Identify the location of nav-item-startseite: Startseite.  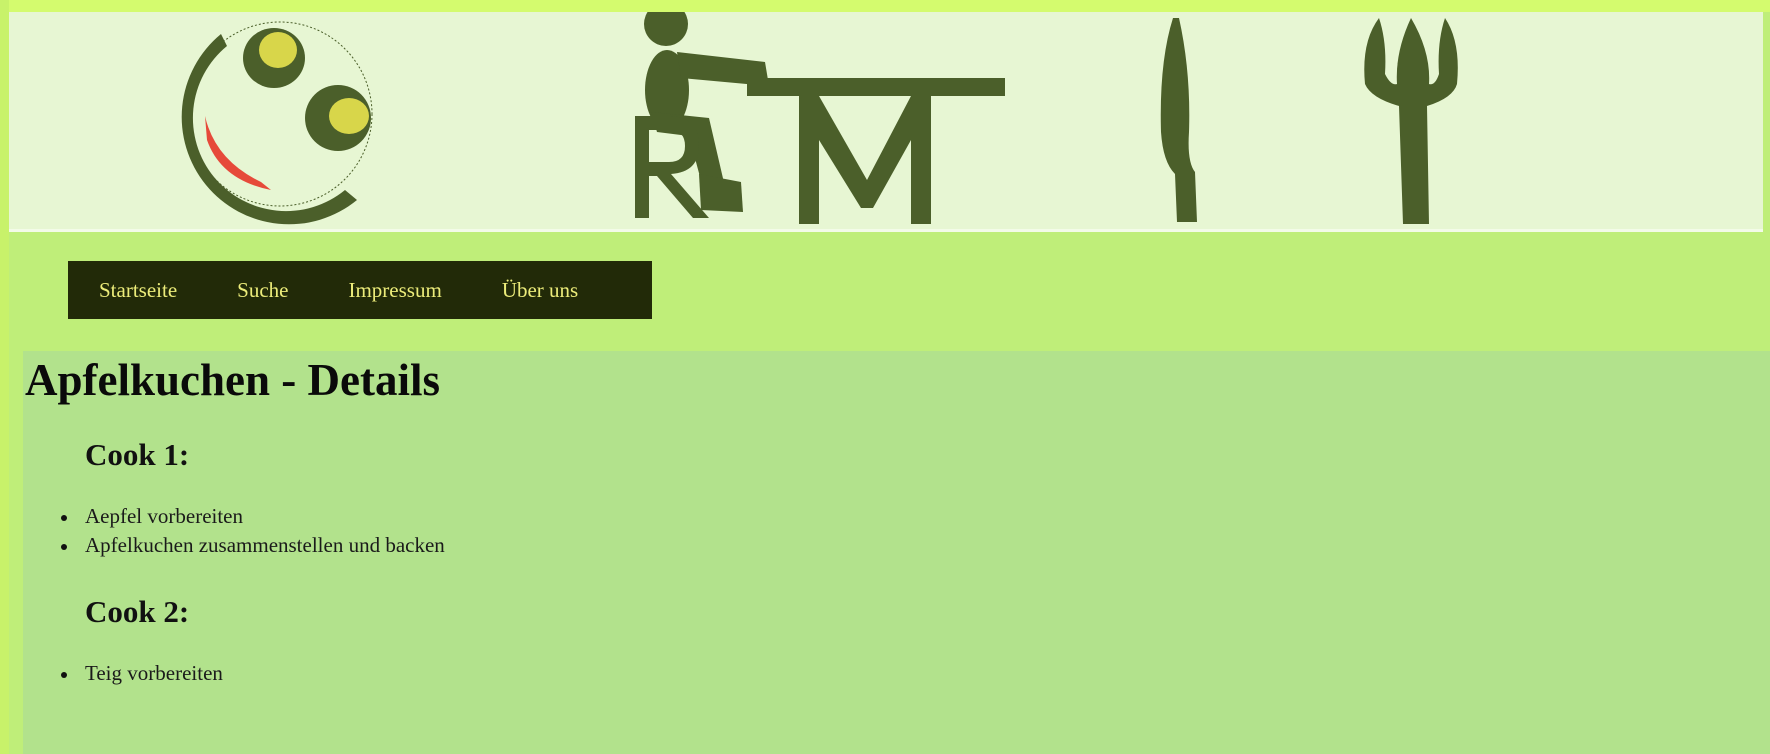
(138, 290).